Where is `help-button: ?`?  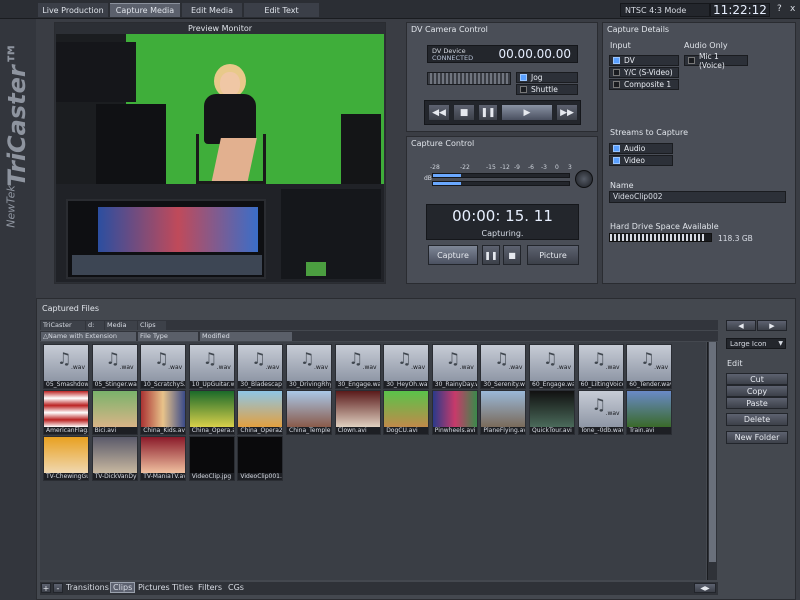 help-button: ? is located at coordinates (779, 9).